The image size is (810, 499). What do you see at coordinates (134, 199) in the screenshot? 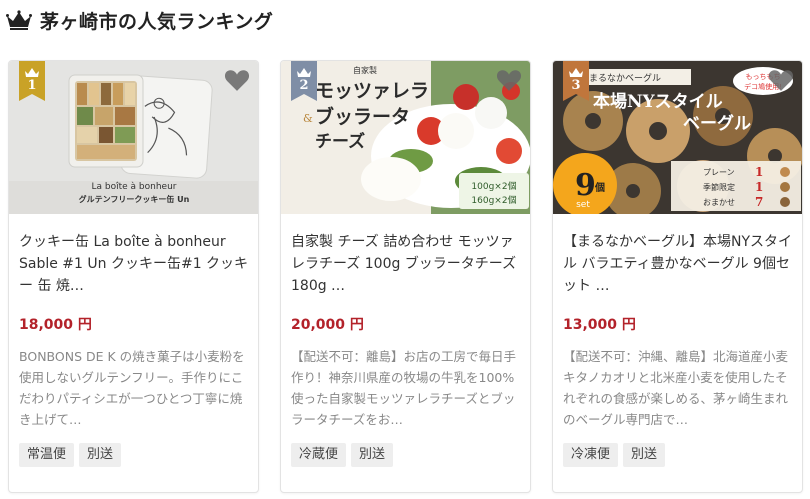
I see `image-caption-line2: グルテンフリークッキー缶 Un` at bounding box center [134, 199].